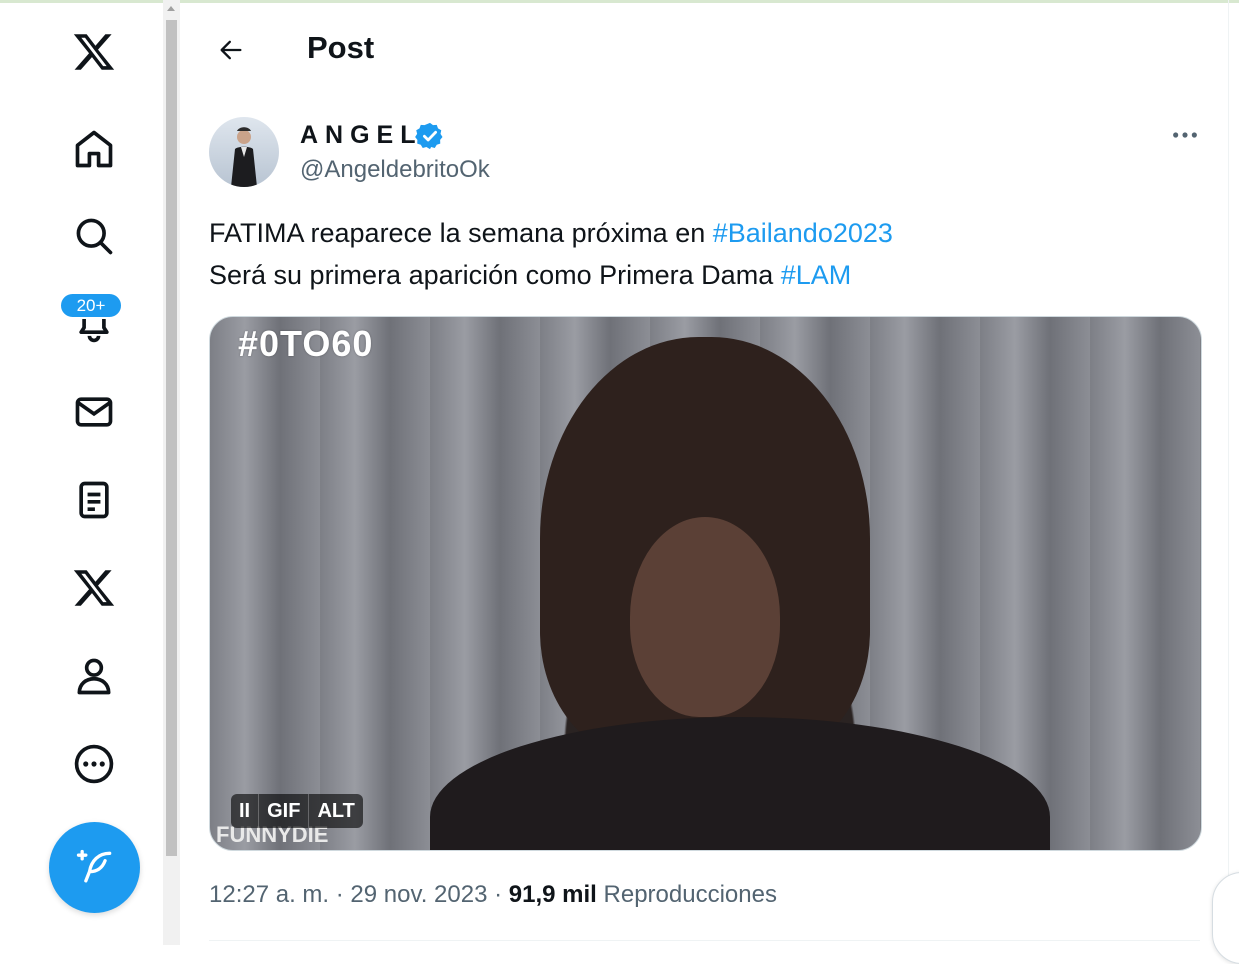 The height and width of the screenshot is (964, 1239). Describe the element at coordinates (91, 305) in the screenshot. I see `notifications-badge: 20+` at that location.